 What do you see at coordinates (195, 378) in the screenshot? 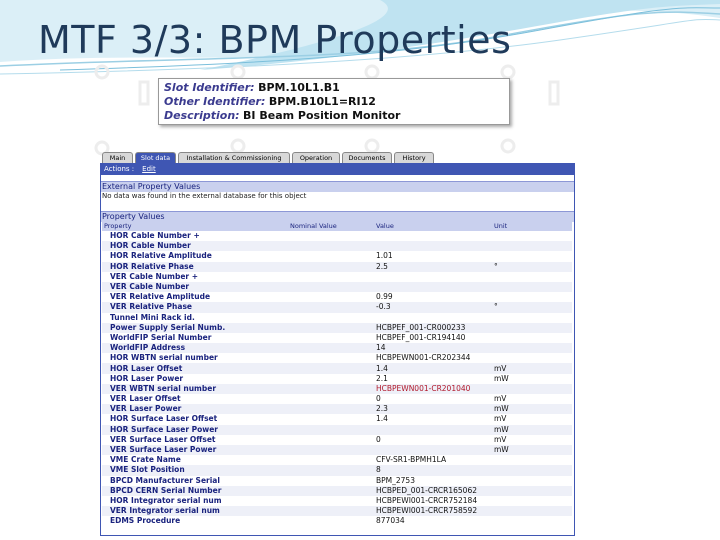
I see `property-name-cell: HOR Laser Power` at bounding box center [195, 378].